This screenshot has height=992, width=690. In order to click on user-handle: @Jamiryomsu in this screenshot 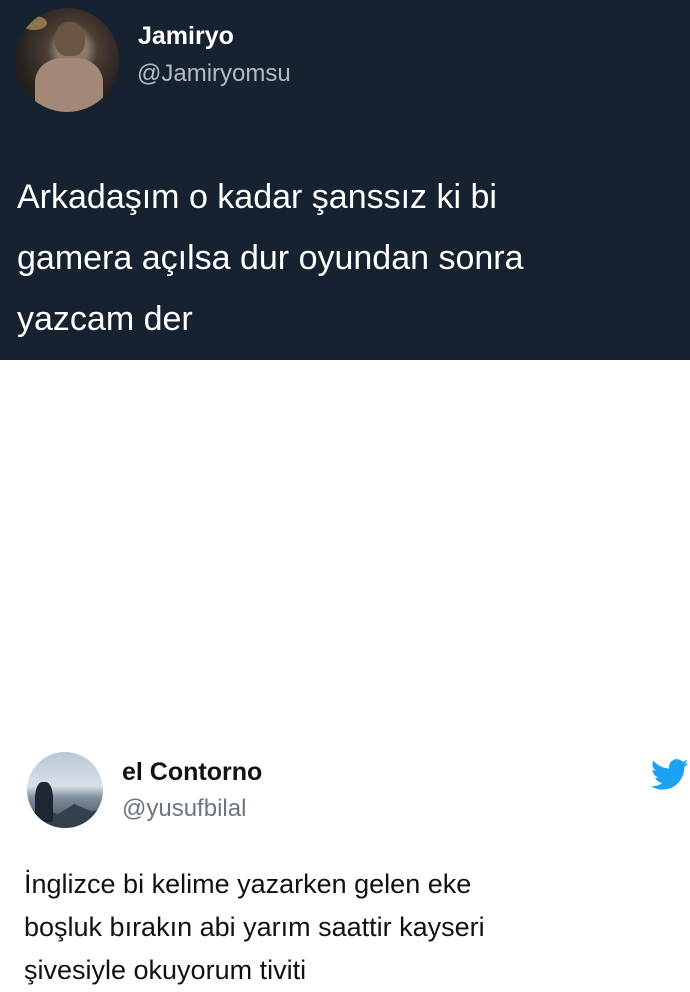, I will do `click(214, 74)`.